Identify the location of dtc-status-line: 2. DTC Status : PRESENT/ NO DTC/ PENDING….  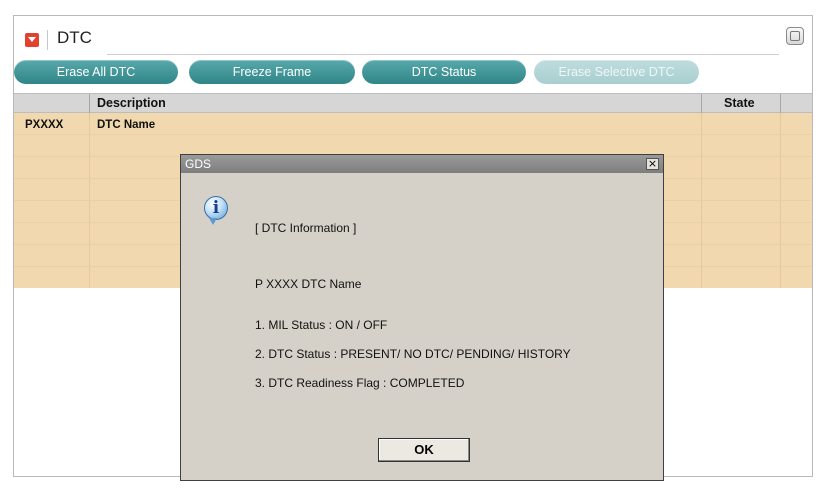
(413, 354).